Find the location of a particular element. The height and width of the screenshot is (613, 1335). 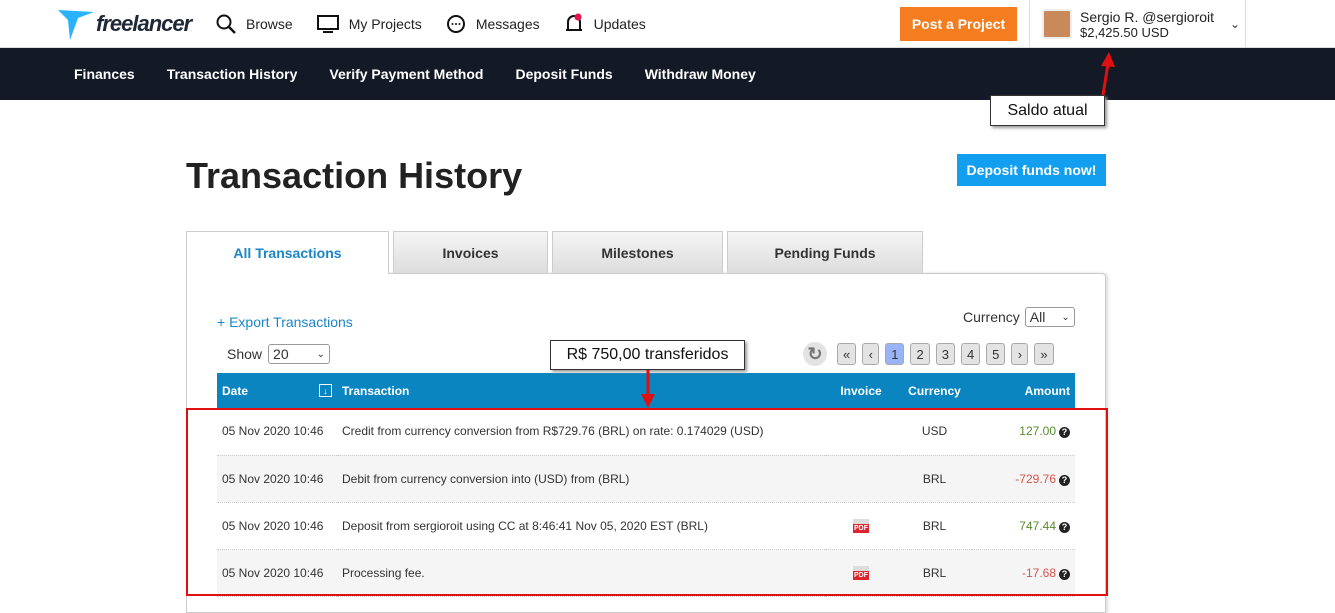

tab-all-transactions: All Transactions is located at coordinates (287, 252).